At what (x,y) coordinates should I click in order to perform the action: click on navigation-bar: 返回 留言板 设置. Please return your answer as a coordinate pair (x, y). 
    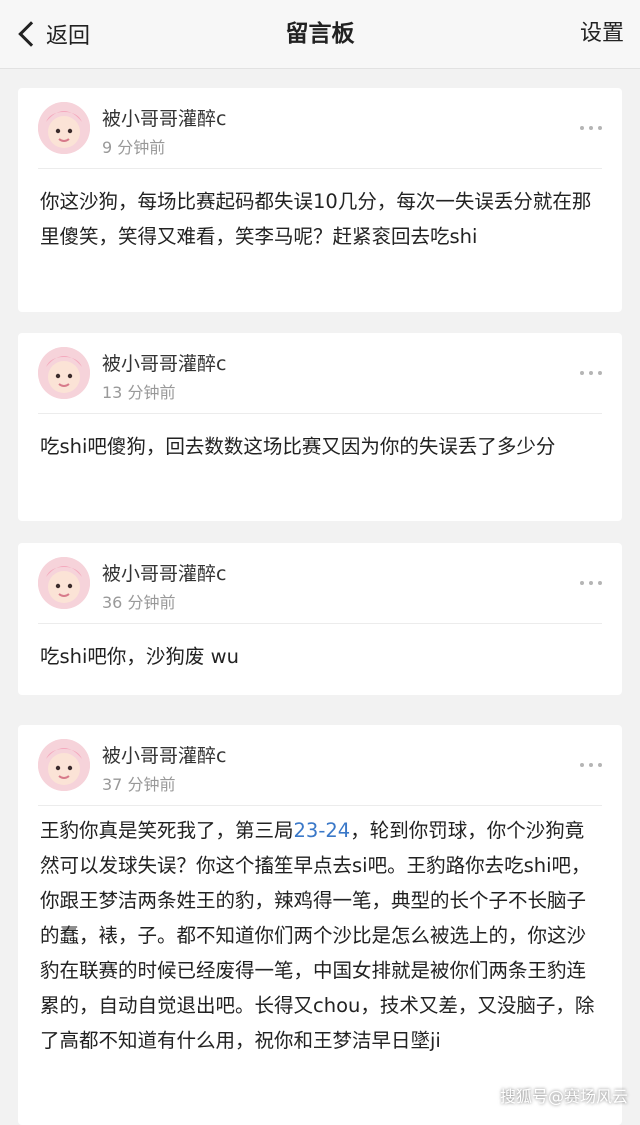
    Looking at the image, I should click on (320, 34).